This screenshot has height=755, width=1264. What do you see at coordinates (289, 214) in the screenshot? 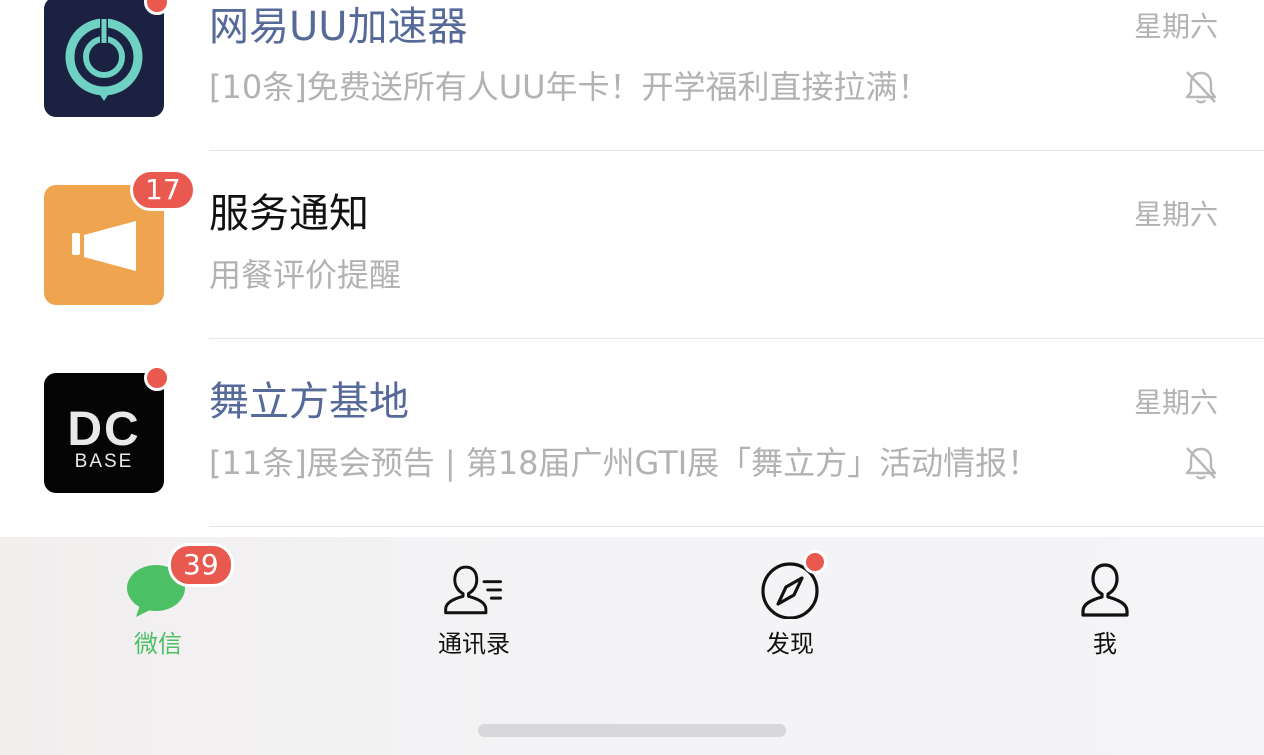
I see `chat-name: 服务通知` at bounding box center [289, 214].